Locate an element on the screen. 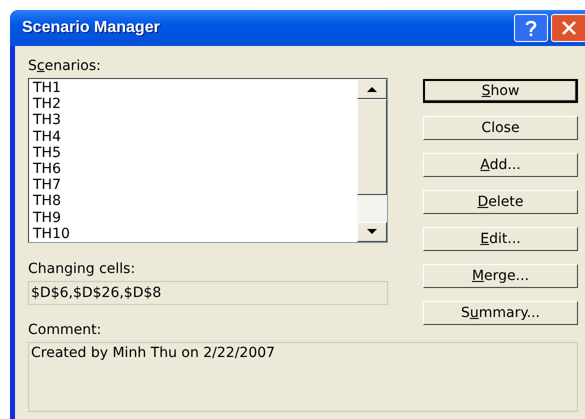  close-icon is located at coordinates (569, 28).